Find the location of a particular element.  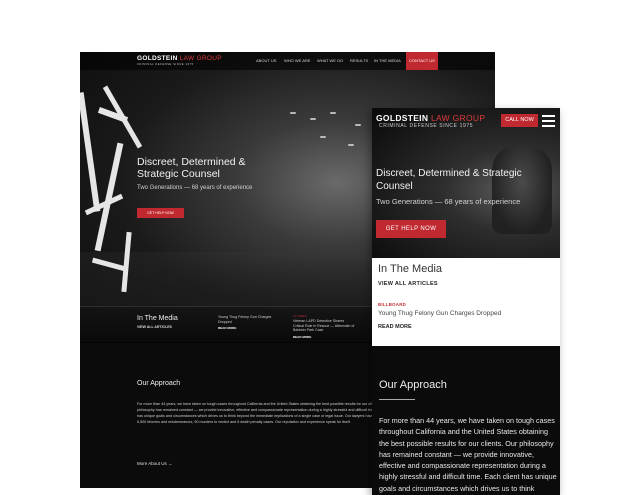

hero-title: Discreet, Determined & Strategic Counsel is located at coordinates (191, 168).